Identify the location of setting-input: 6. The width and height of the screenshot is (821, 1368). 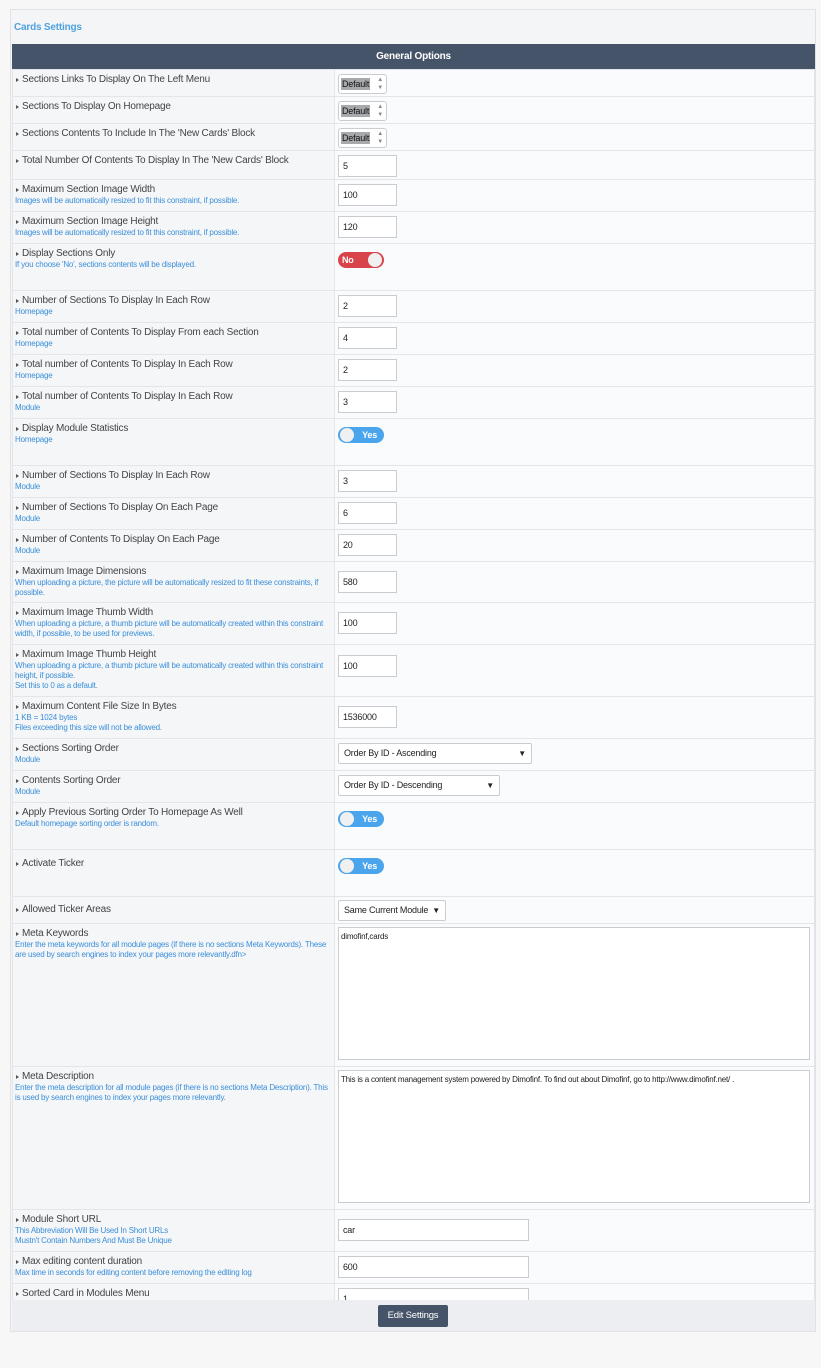
(367, 513).